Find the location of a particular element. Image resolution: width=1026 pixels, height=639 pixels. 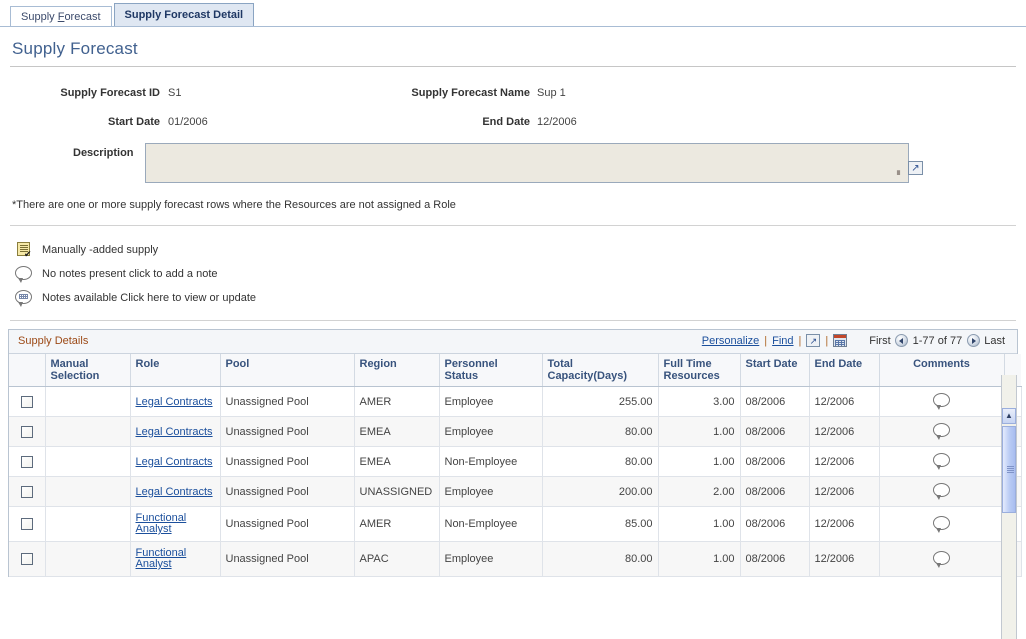

col-pool: Pool is located at coordinates (287, 370).